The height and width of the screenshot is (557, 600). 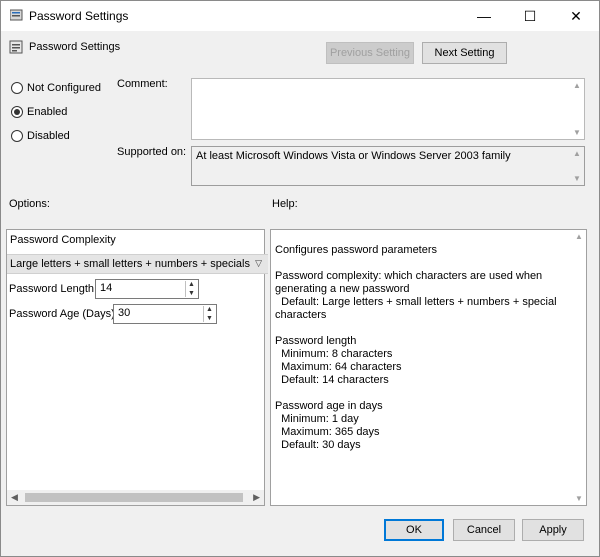 I want to click on options-horizontal-scrollbar: ◀ ▶, so click(x=135, y=497).